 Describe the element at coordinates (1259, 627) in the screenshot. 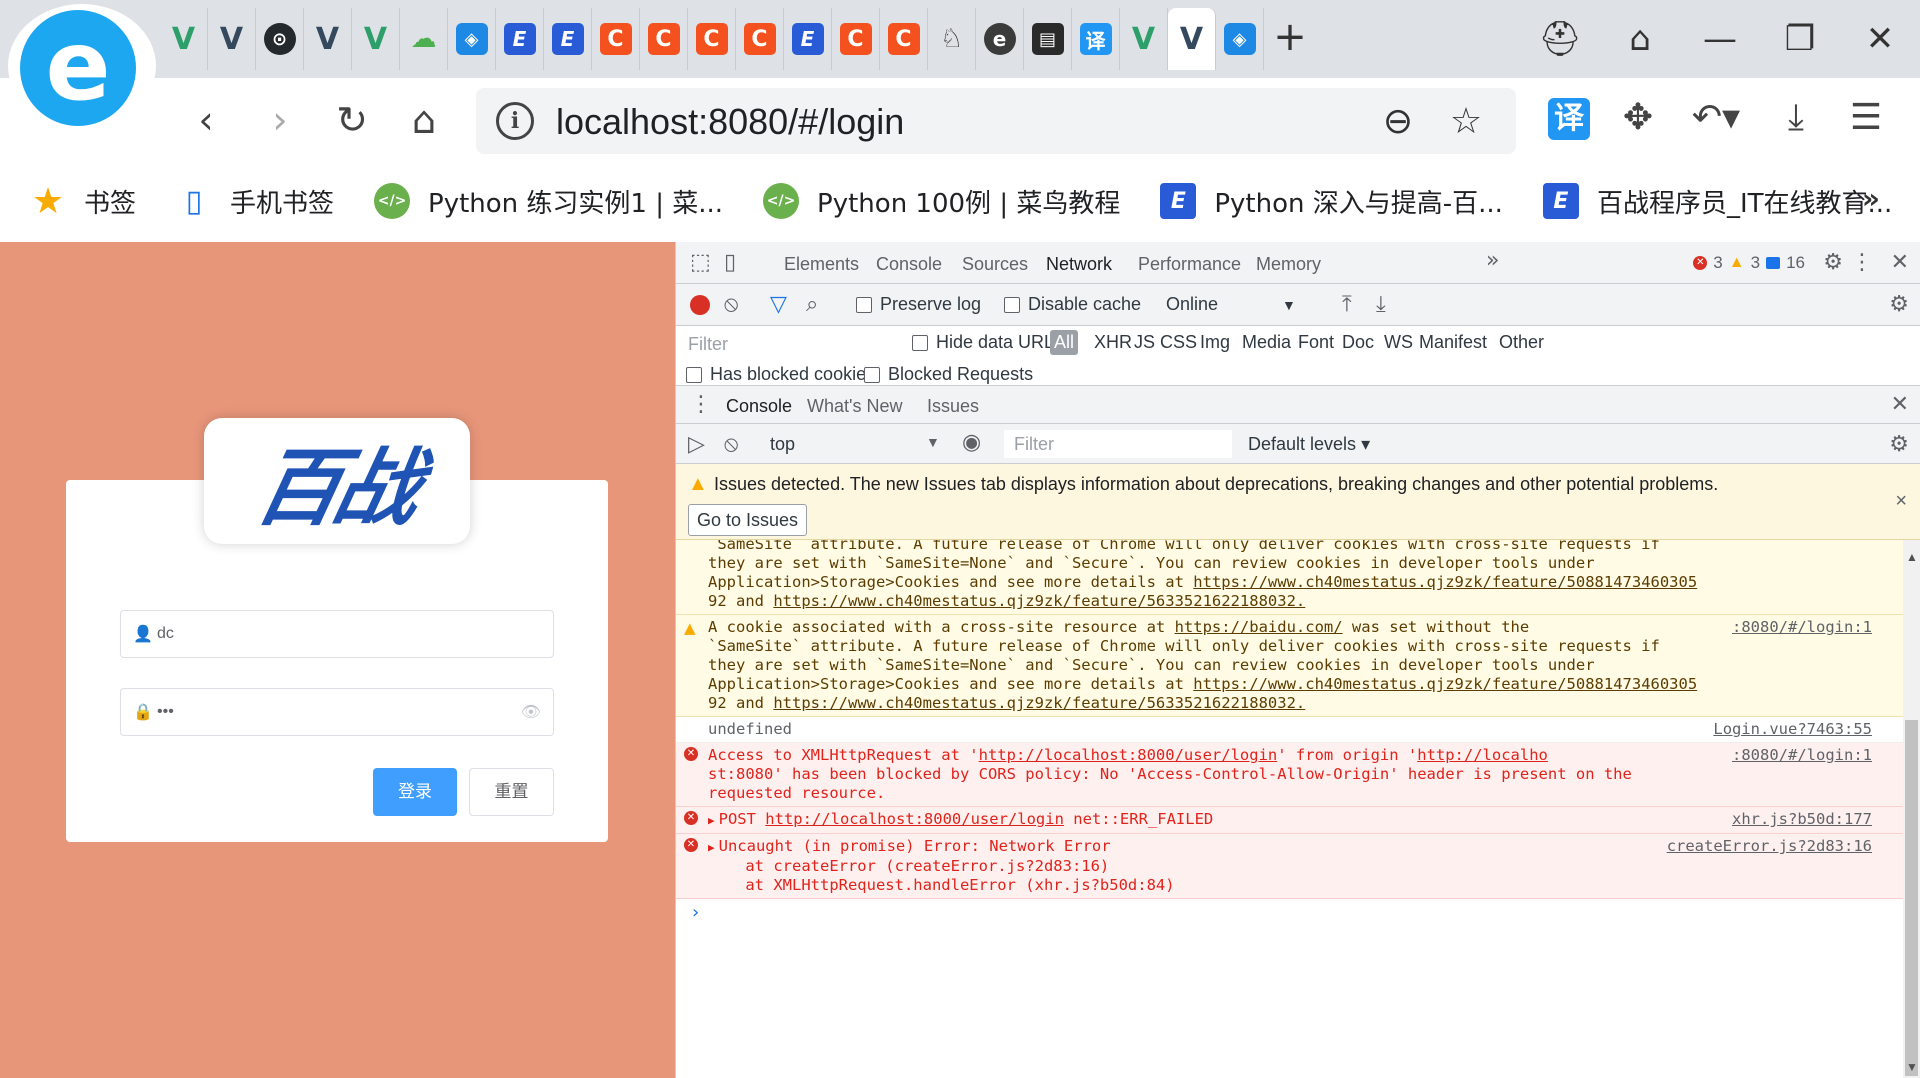

I see `message-url-link: https://baidu.com/` at that location.